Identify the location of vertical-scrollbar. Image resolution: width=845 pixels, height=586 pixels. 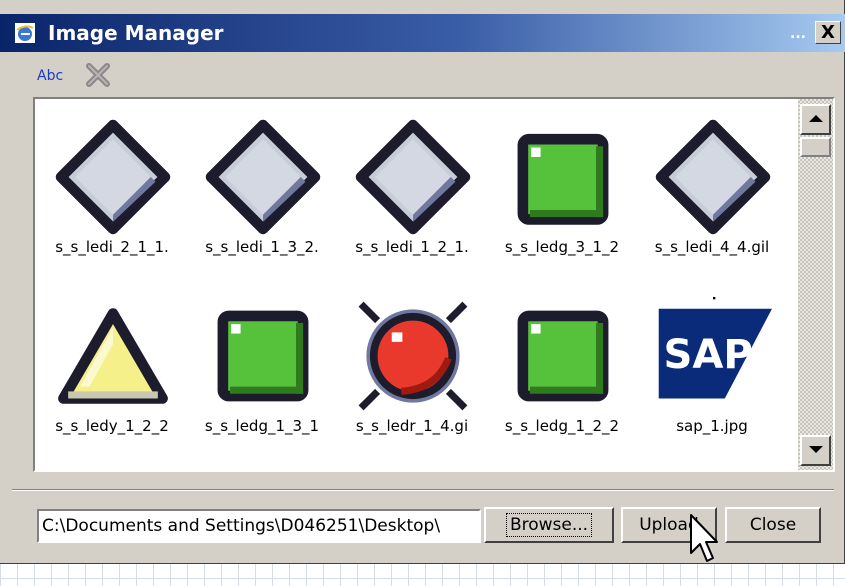
(815, 284).